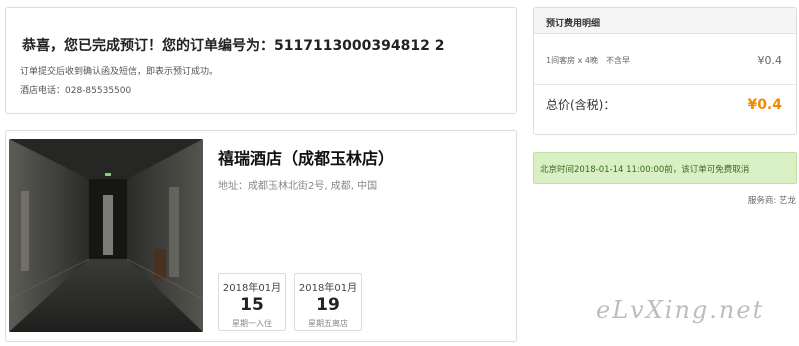 The width and height of the screenshot is (799, 346). Describe the element at coordinates (252, 305) in the screenshot. I see `checkin-day: 15` at that location.